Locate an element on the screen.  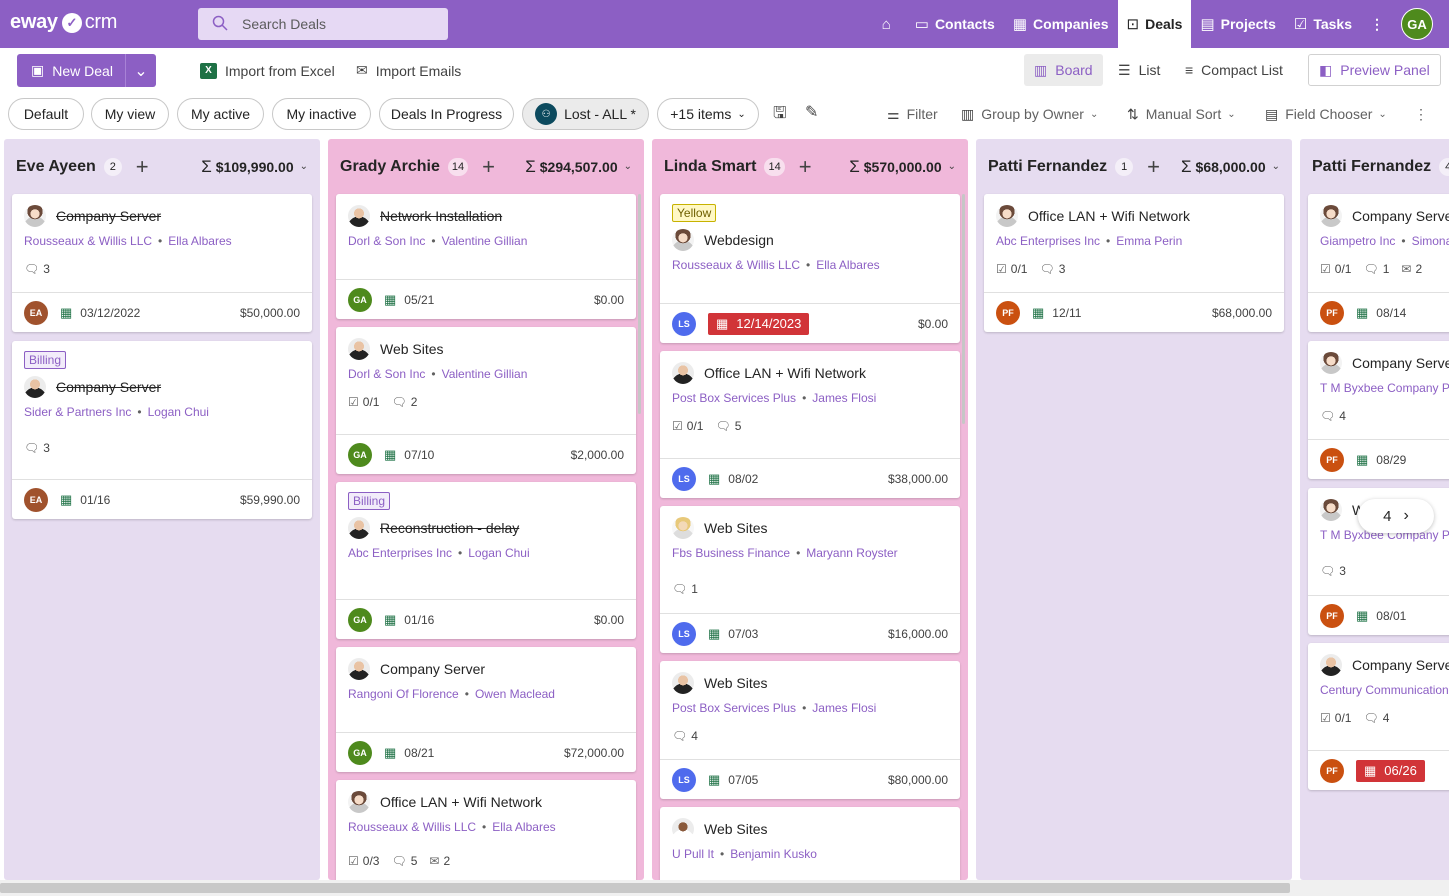
company-link: T M Byxbee Company Po is located at coordinates (1384, 388).